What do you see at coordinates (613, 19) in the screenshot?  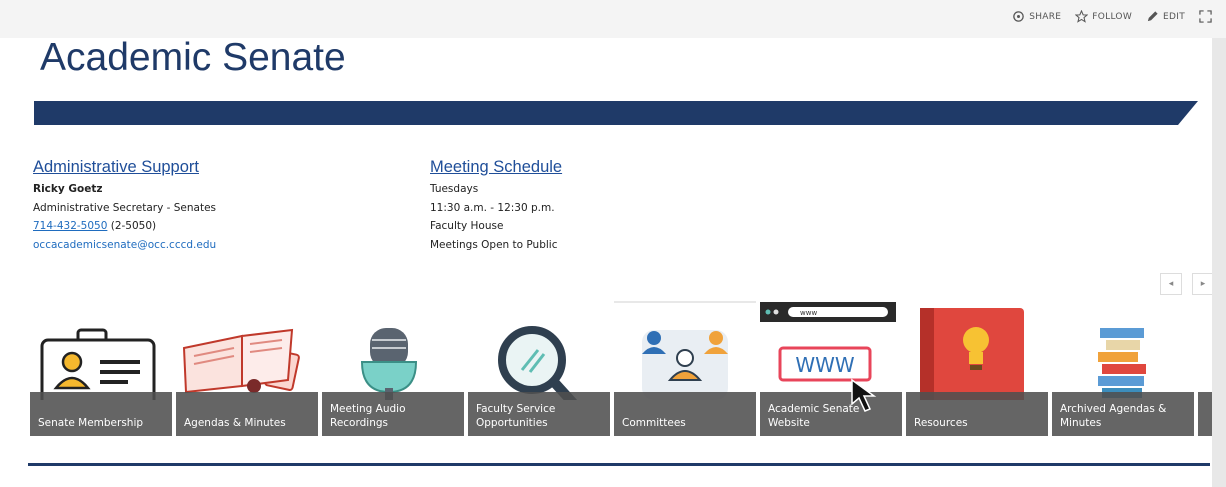 I see `suite-bar: SHARE FOLLOW EDIT` at bounding box center [613, 19].